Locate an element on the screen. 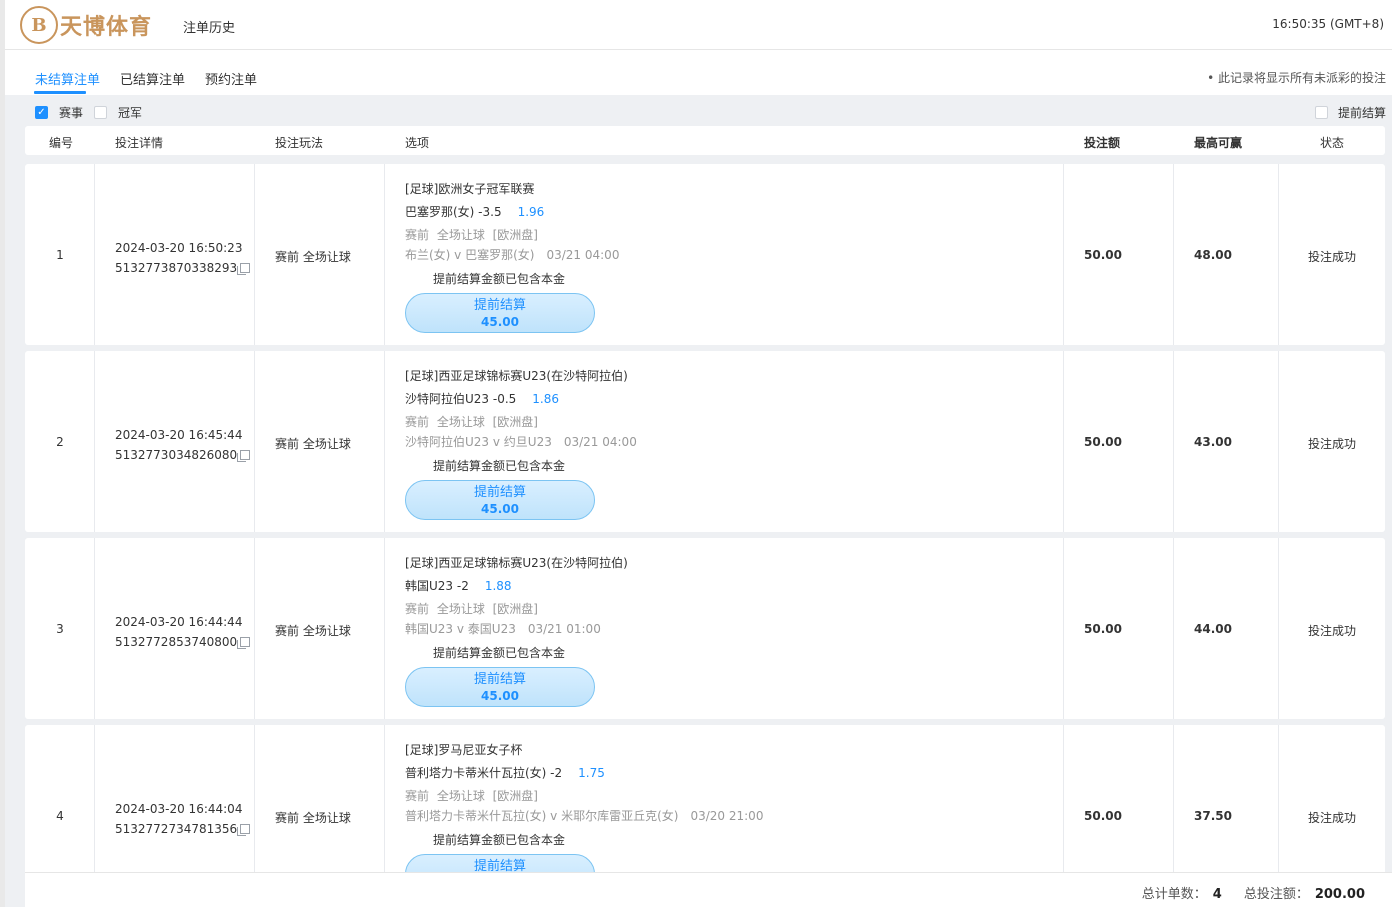 The height and width of the screenshot is (907, 1392). clock: 16:50:35 (GMT+8) is located at coordinates (1328, 24).